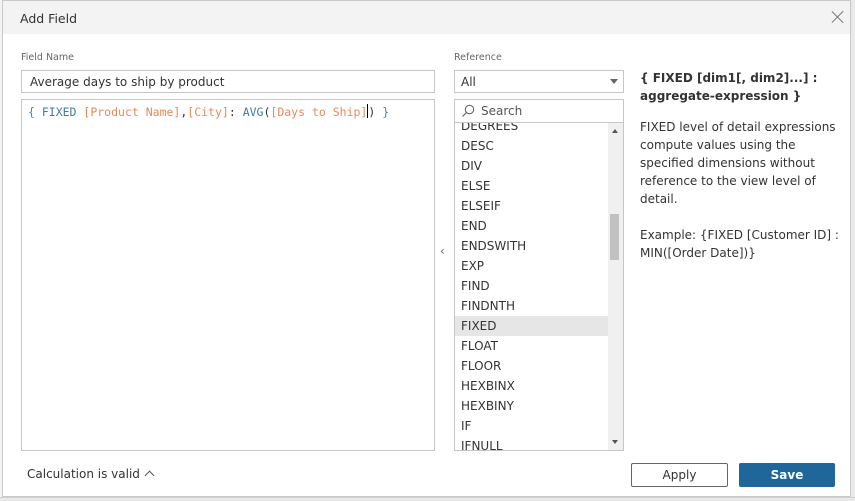 This screenshot has width=855, height=501. Describe the element at coordinates (468, 82) in the screenshot. I see `reference-selected: All` at that location.